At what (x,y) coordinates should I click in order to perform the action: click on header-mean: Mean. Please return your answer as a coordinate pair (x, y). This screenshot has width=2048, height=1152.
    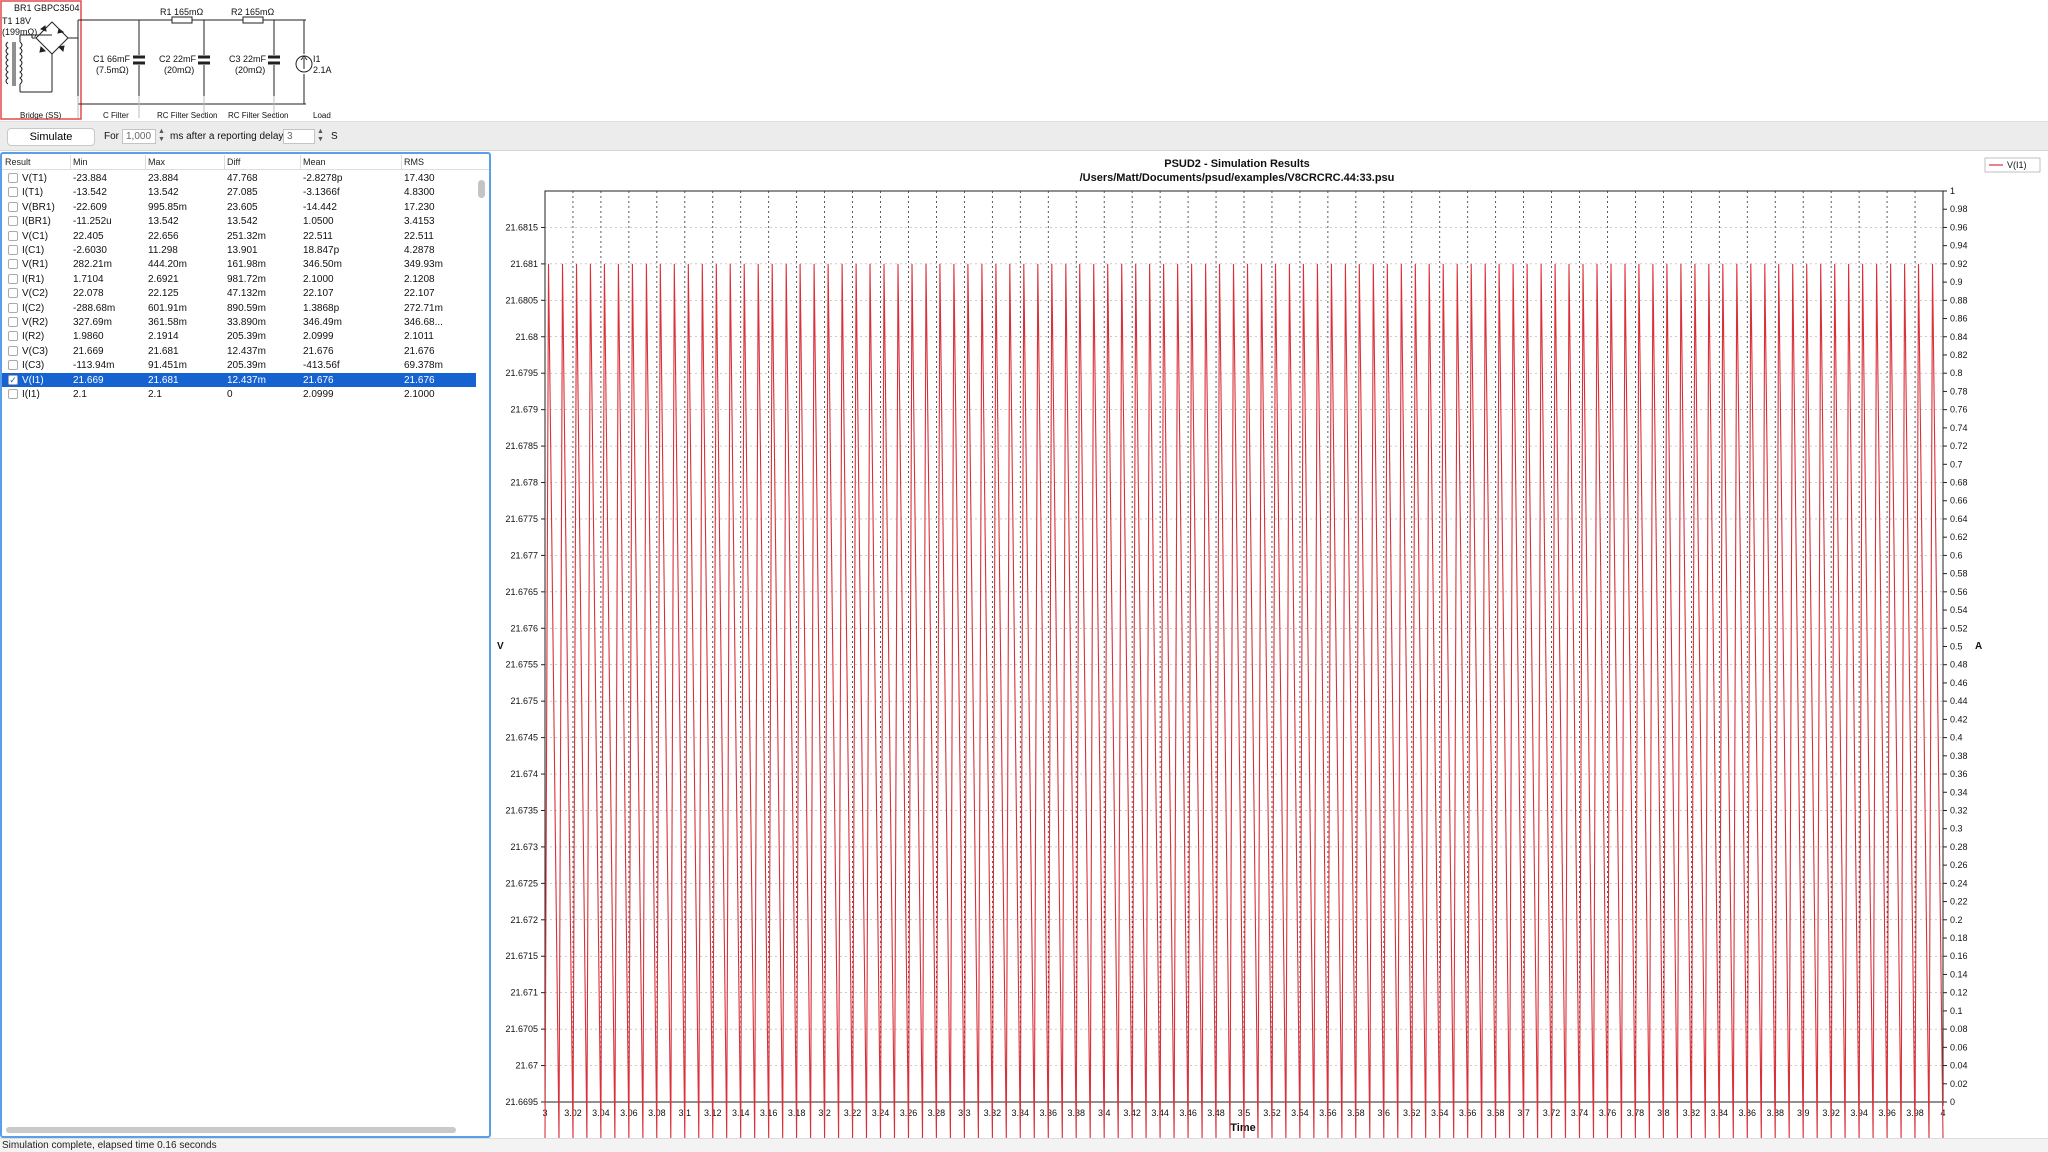
    Looking at the image, I should click on (314, 162).